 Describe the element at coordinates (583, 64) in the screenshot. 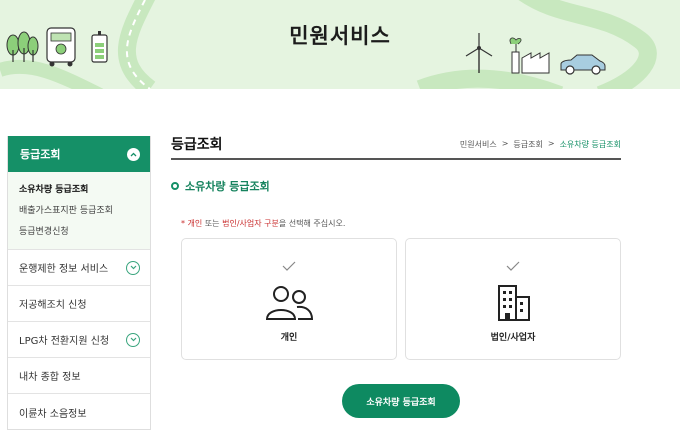

I see `car-icon` at that location.